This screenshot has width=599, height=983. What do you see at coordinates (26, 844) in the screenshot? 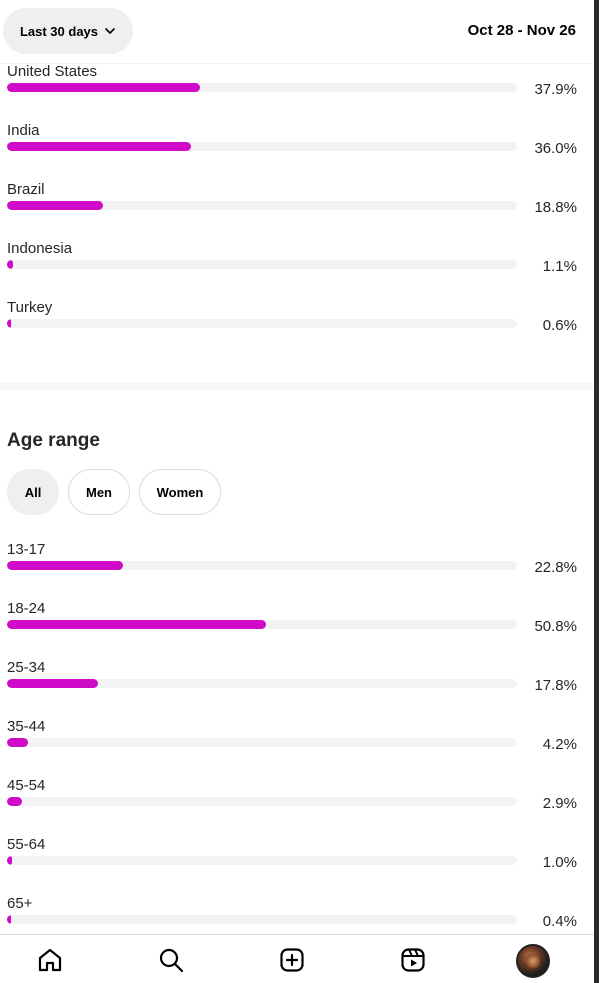
I see `row-label: 55-64` at bounding box center [26, 844].